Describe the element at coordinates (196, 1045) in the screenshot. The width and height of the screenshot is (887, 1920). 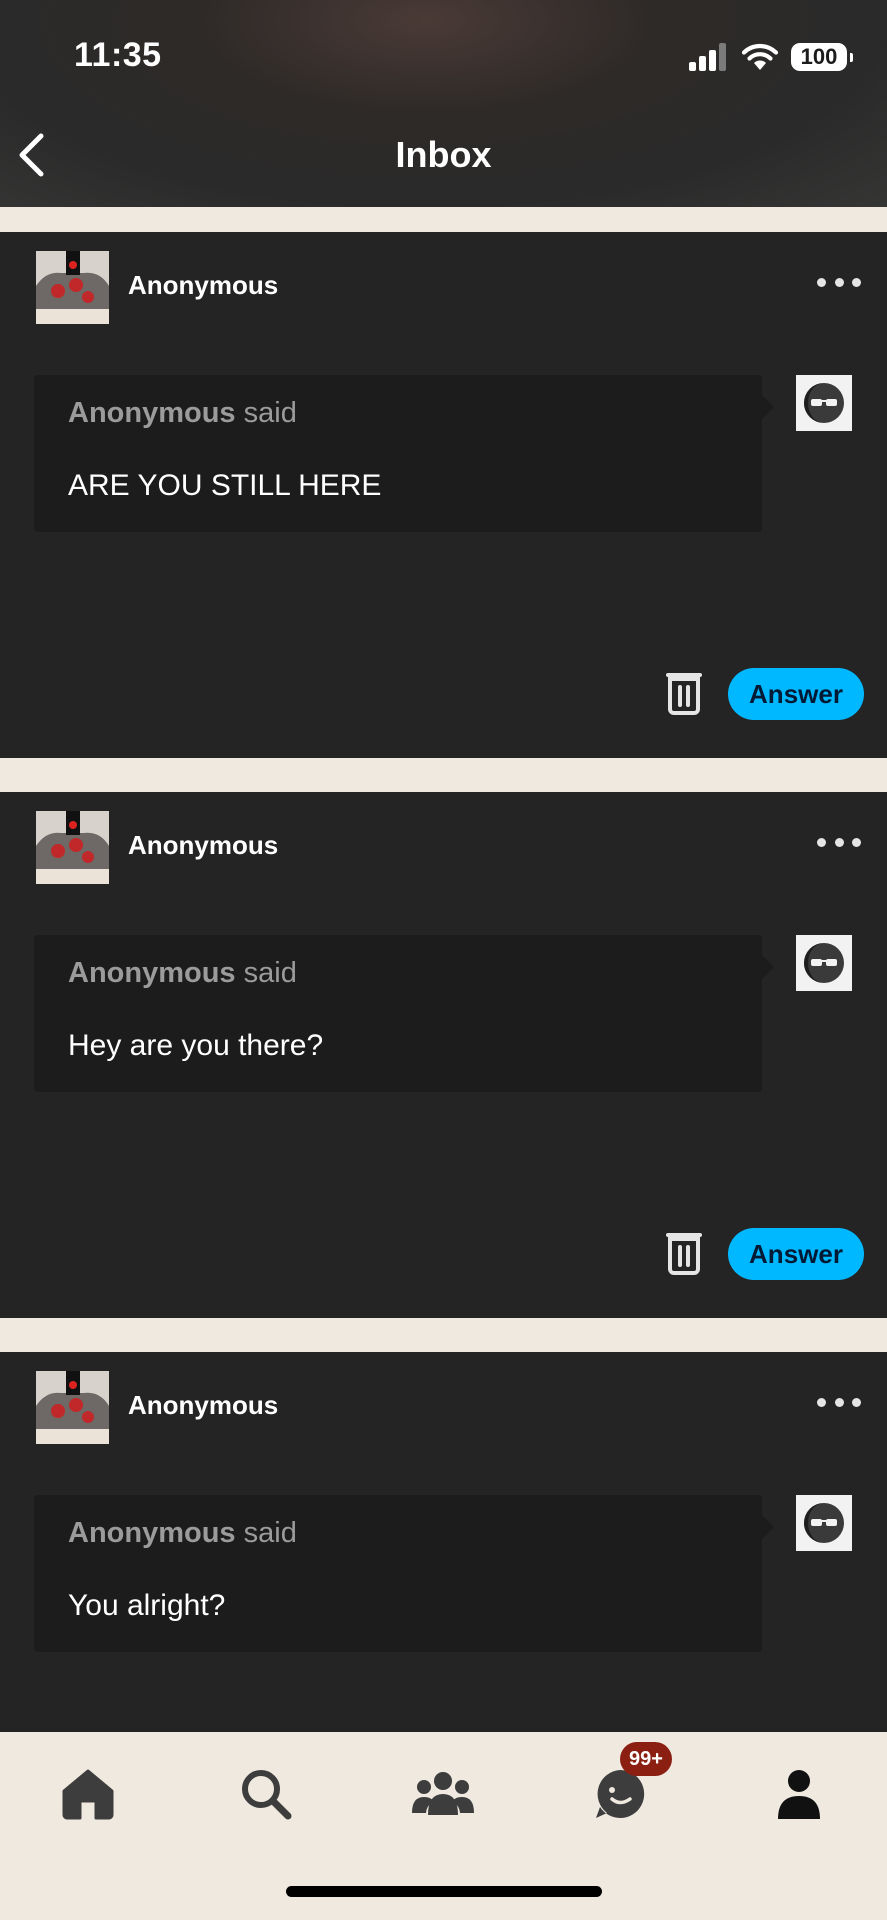
I see `message-text: Hey are you there?` at that location.